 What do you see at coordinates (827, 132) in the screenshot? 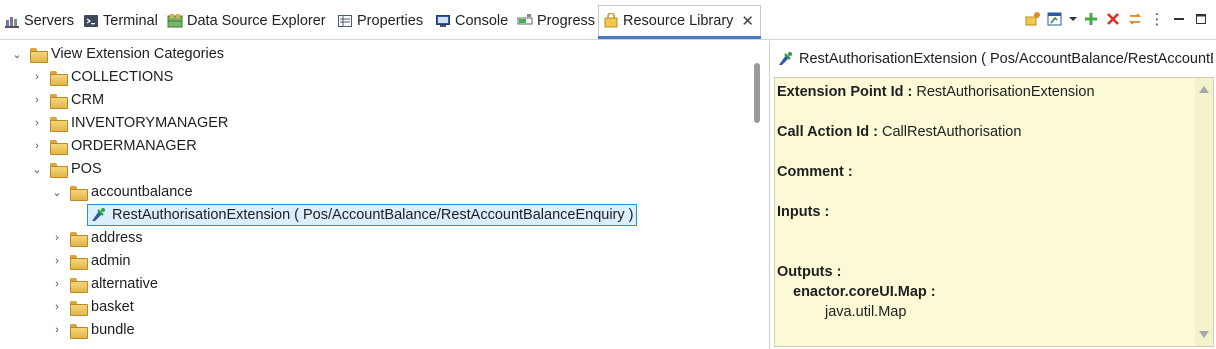
I see `call-action-label: Call Action Id :` at bounding box center [827, 132].